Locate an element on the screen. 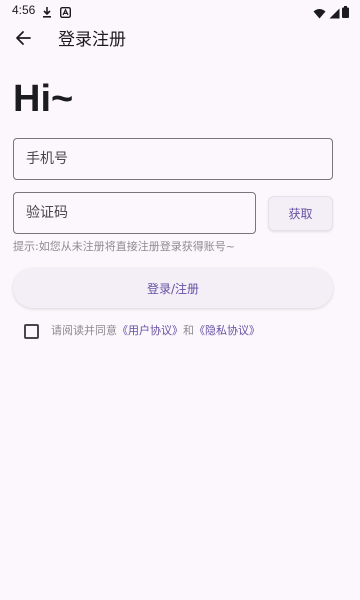 This screenshot has width=360, height=600. page-title: 登录注册 is located at coordinates (92, 40).